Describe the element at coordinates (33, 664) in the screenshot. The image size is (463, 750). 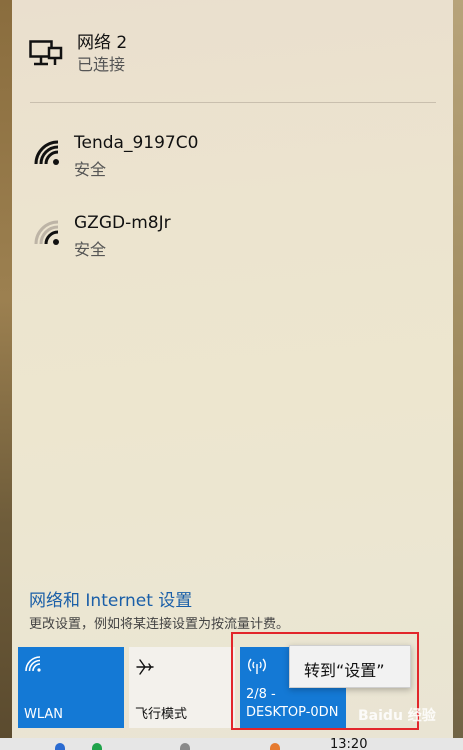
I see `wifi-icon` at that location.